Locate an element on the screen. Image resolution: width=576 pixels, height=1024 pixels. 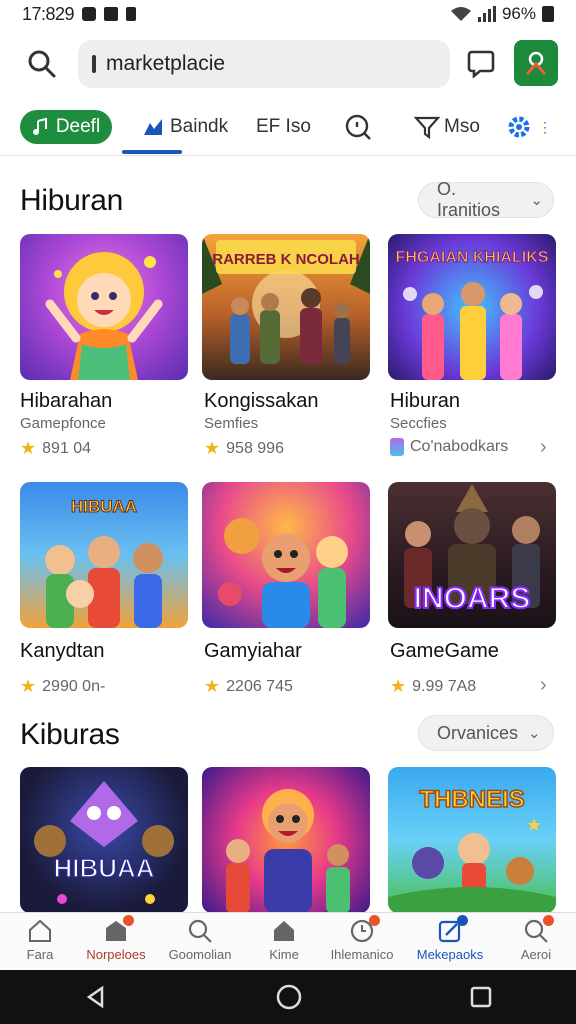
status-bar: 17:829 96% is located at coordinates (288, 14).